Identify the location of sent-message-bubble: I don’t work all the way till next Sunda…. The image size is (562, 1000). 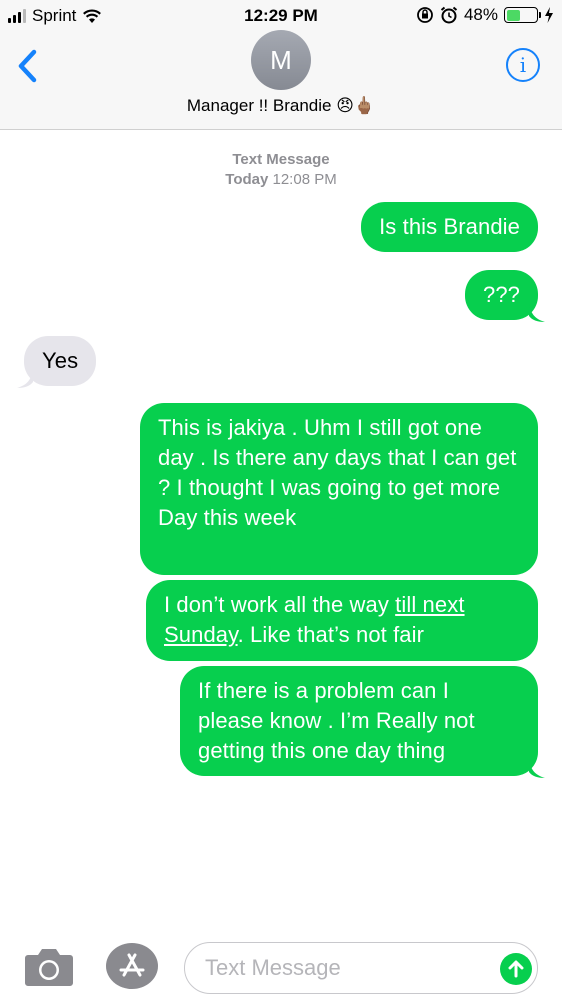
(342, 620).